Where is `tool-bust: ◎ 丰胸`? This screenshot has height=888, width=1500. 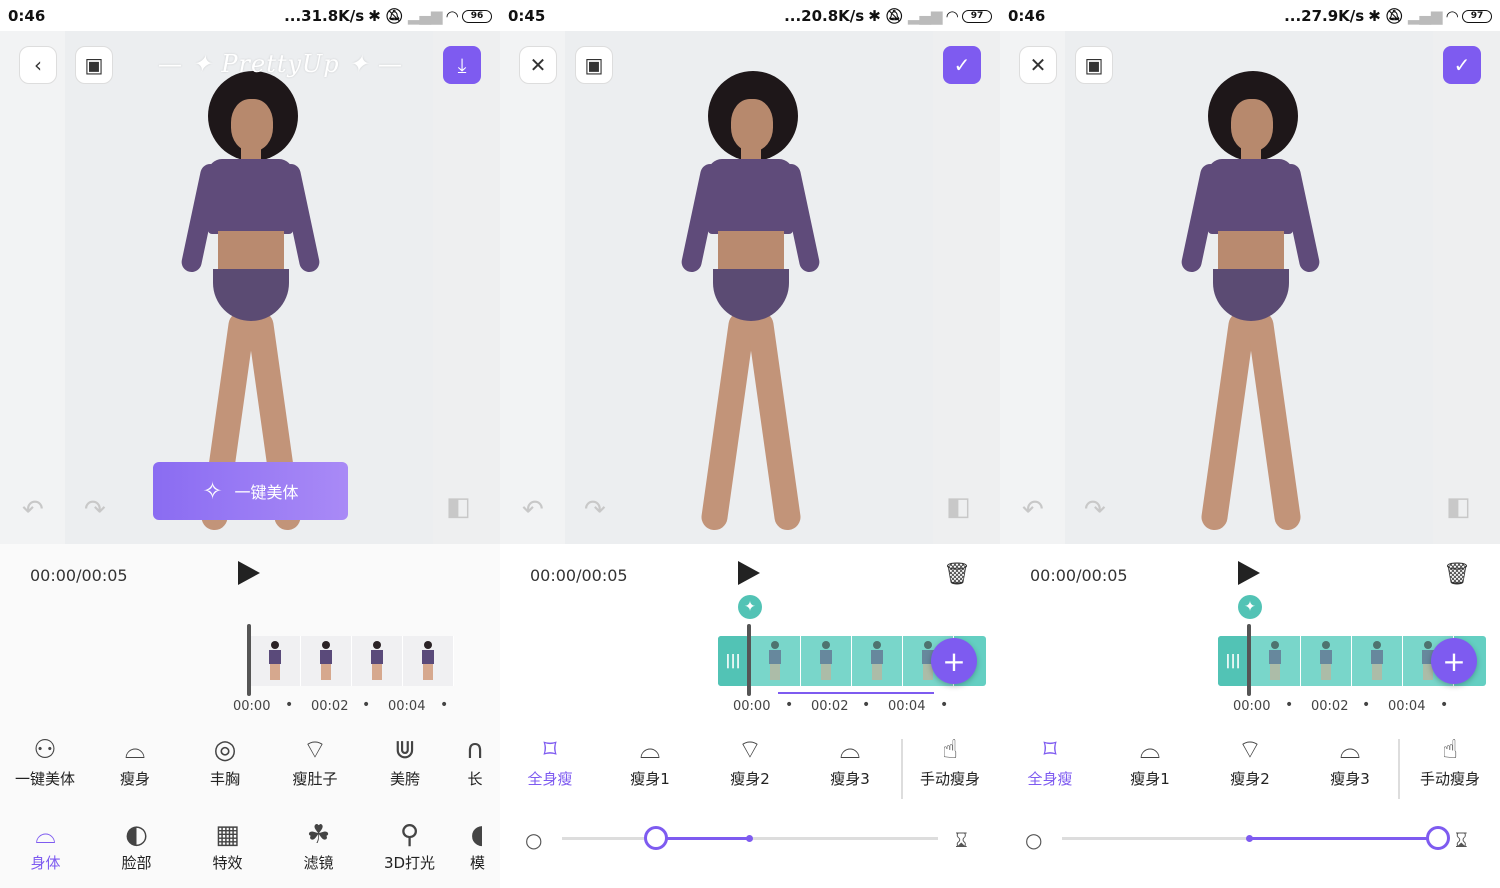
tool-bust: ◎ 丰胸 is located at coordinates (225, 760).